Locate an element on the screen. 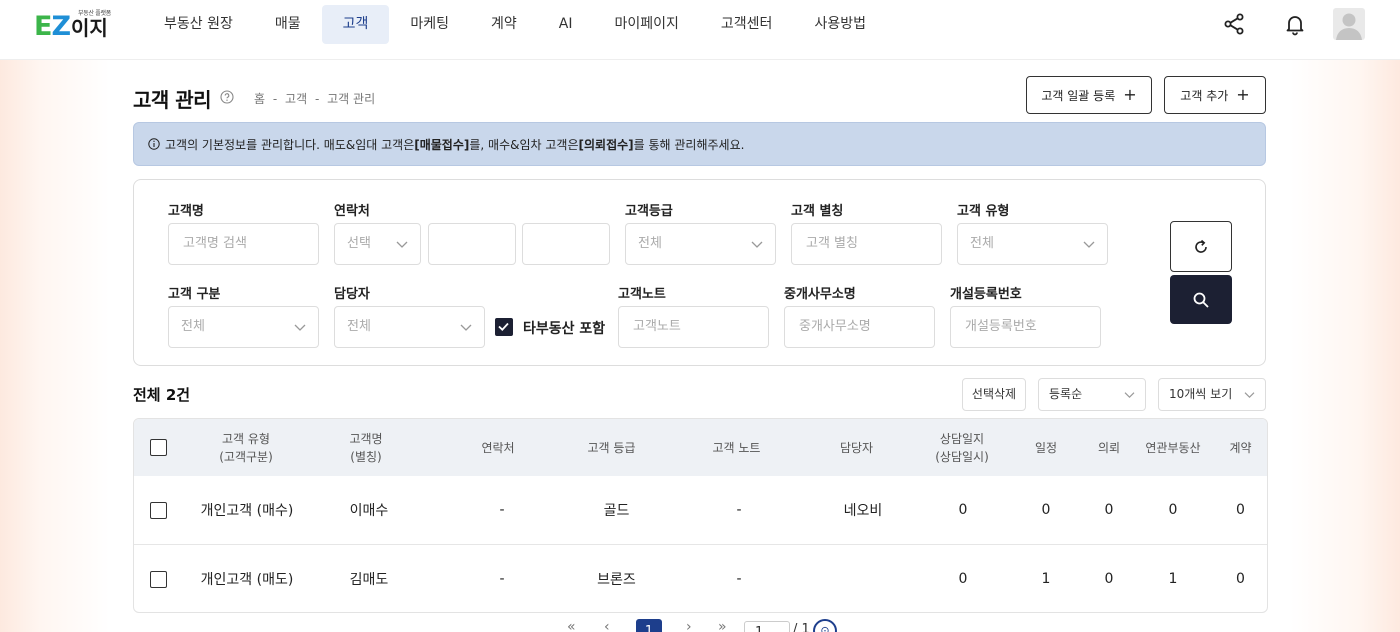 This screenshot has width=1400, height=632. search-button is located at coordinates (1201, 299).